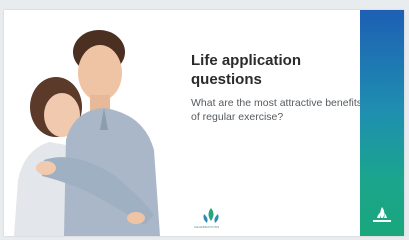 This screenshot has width=409, height=240. Describe the element at coordinates (246, 70) in the screenshot. I see `slide-title: Life application questions` at that location.